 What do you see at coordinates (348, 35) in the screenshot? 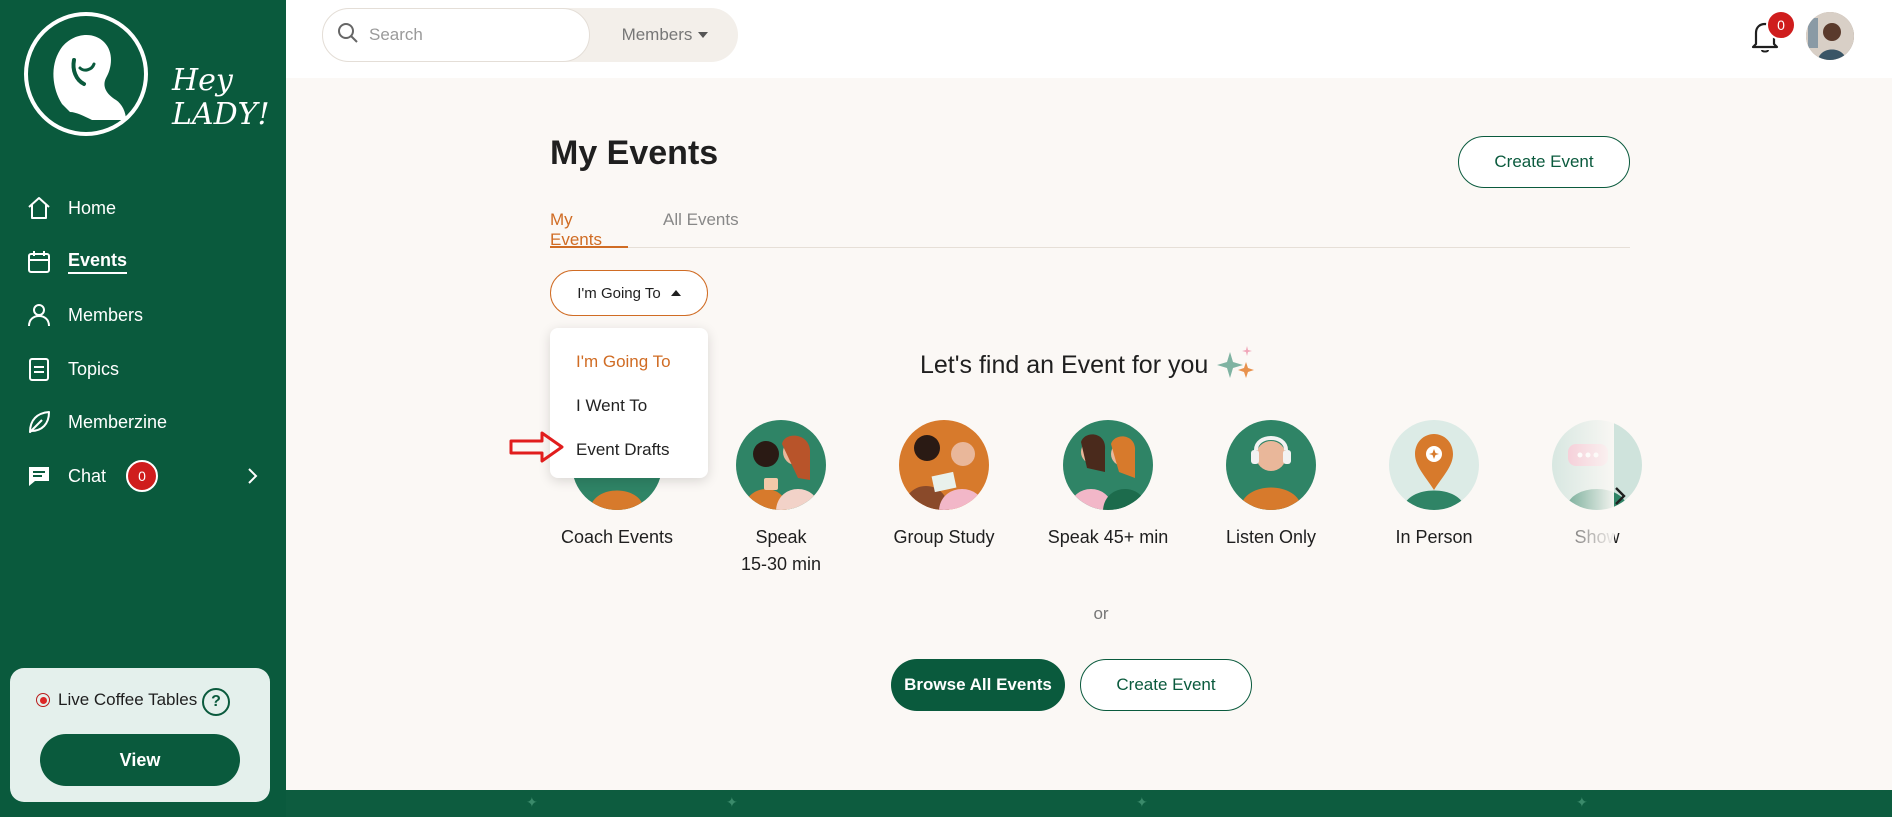
I see `search-icon` at bounding box center [348, 35].